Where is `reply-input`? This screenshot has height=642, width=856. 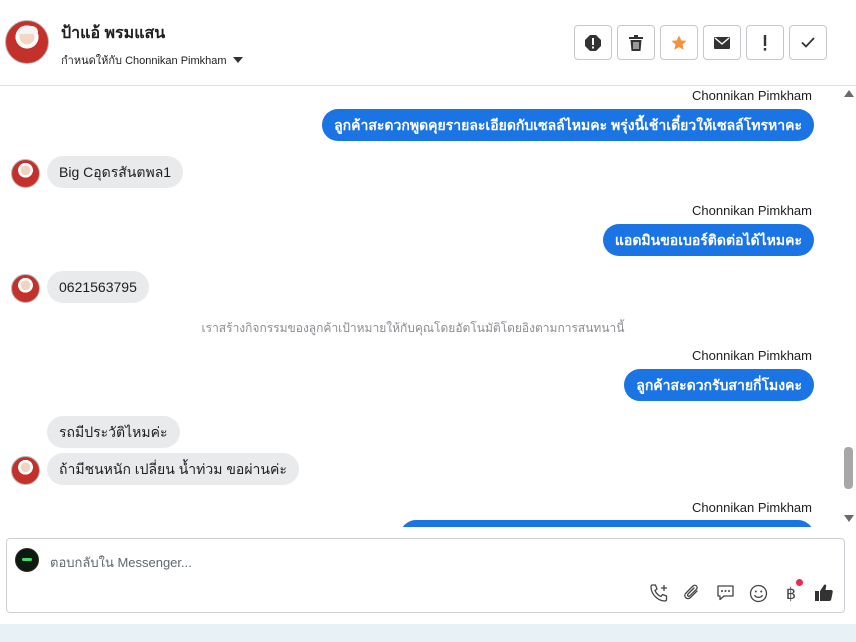
reply-input is located at coordinates (400, 562).